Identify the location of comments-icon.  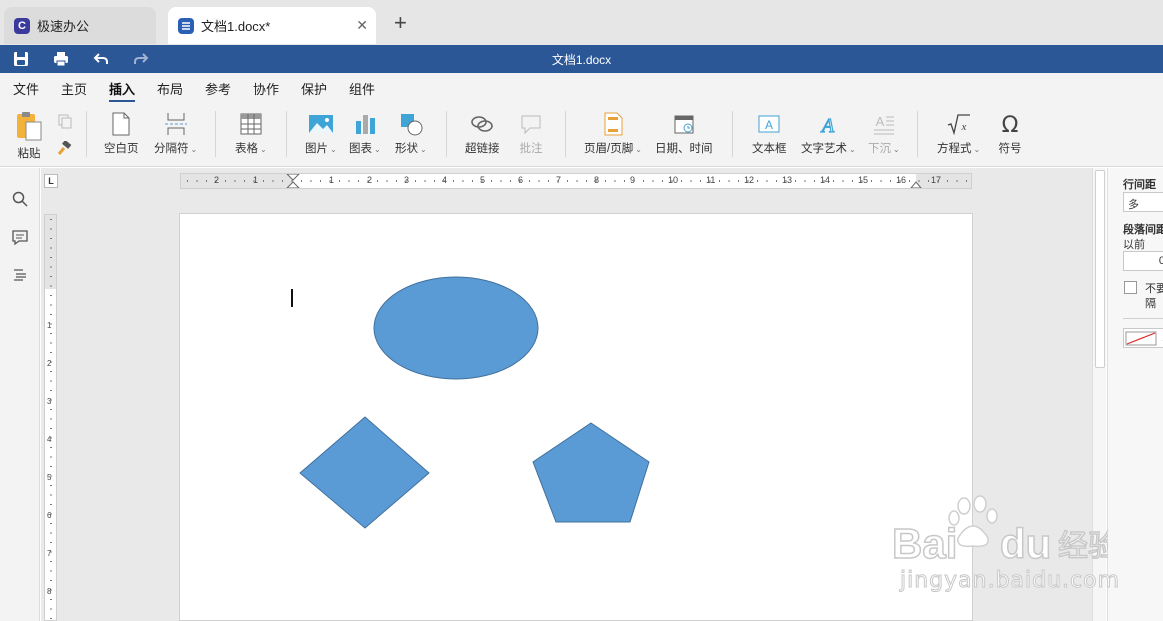
(20, 237).